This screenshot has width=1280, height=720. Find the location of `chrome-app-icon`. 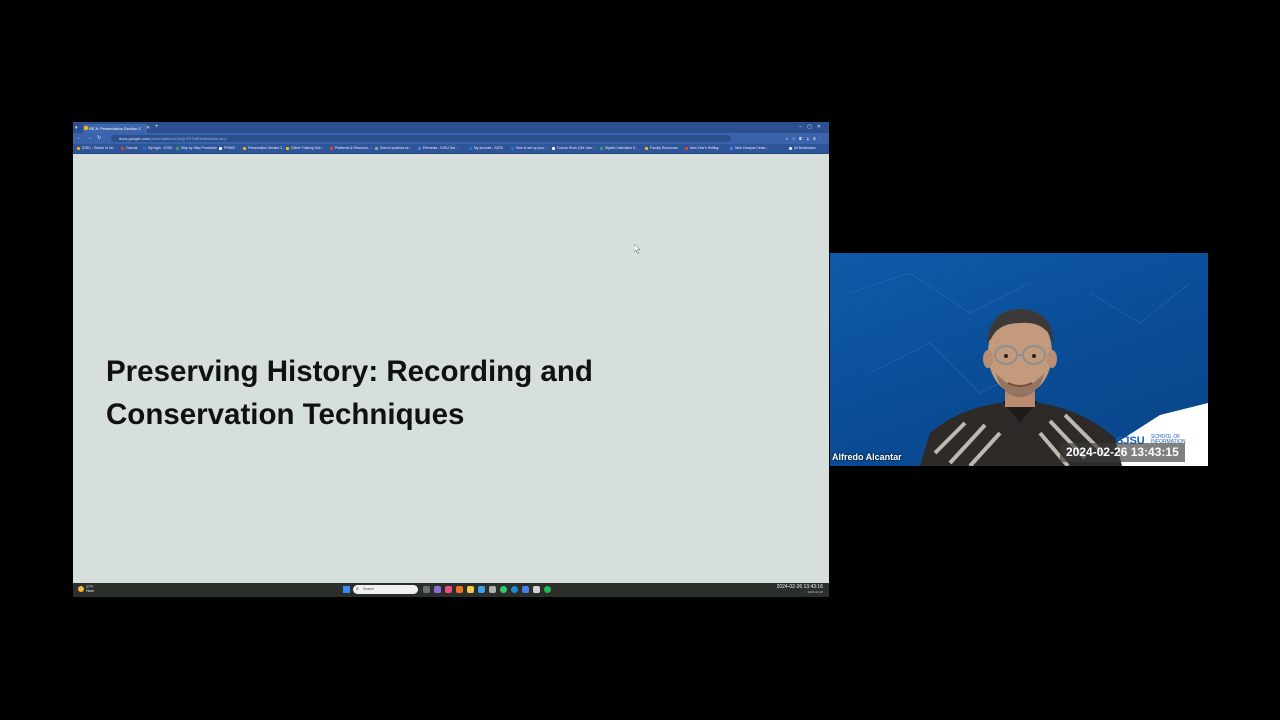

chrome-app-icon is located at coordinates (503, 589).